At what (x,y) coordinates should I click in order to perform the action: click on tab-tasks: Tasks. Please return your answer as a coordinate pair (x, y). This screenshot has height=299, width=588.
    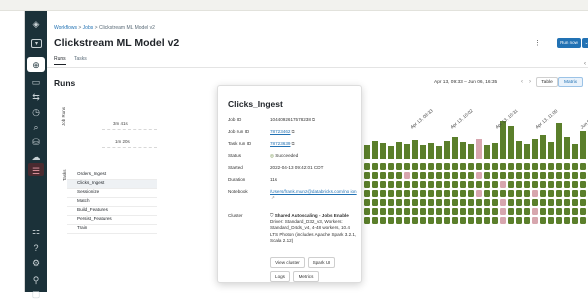
    Looking at the image, I should click on (80, 59).